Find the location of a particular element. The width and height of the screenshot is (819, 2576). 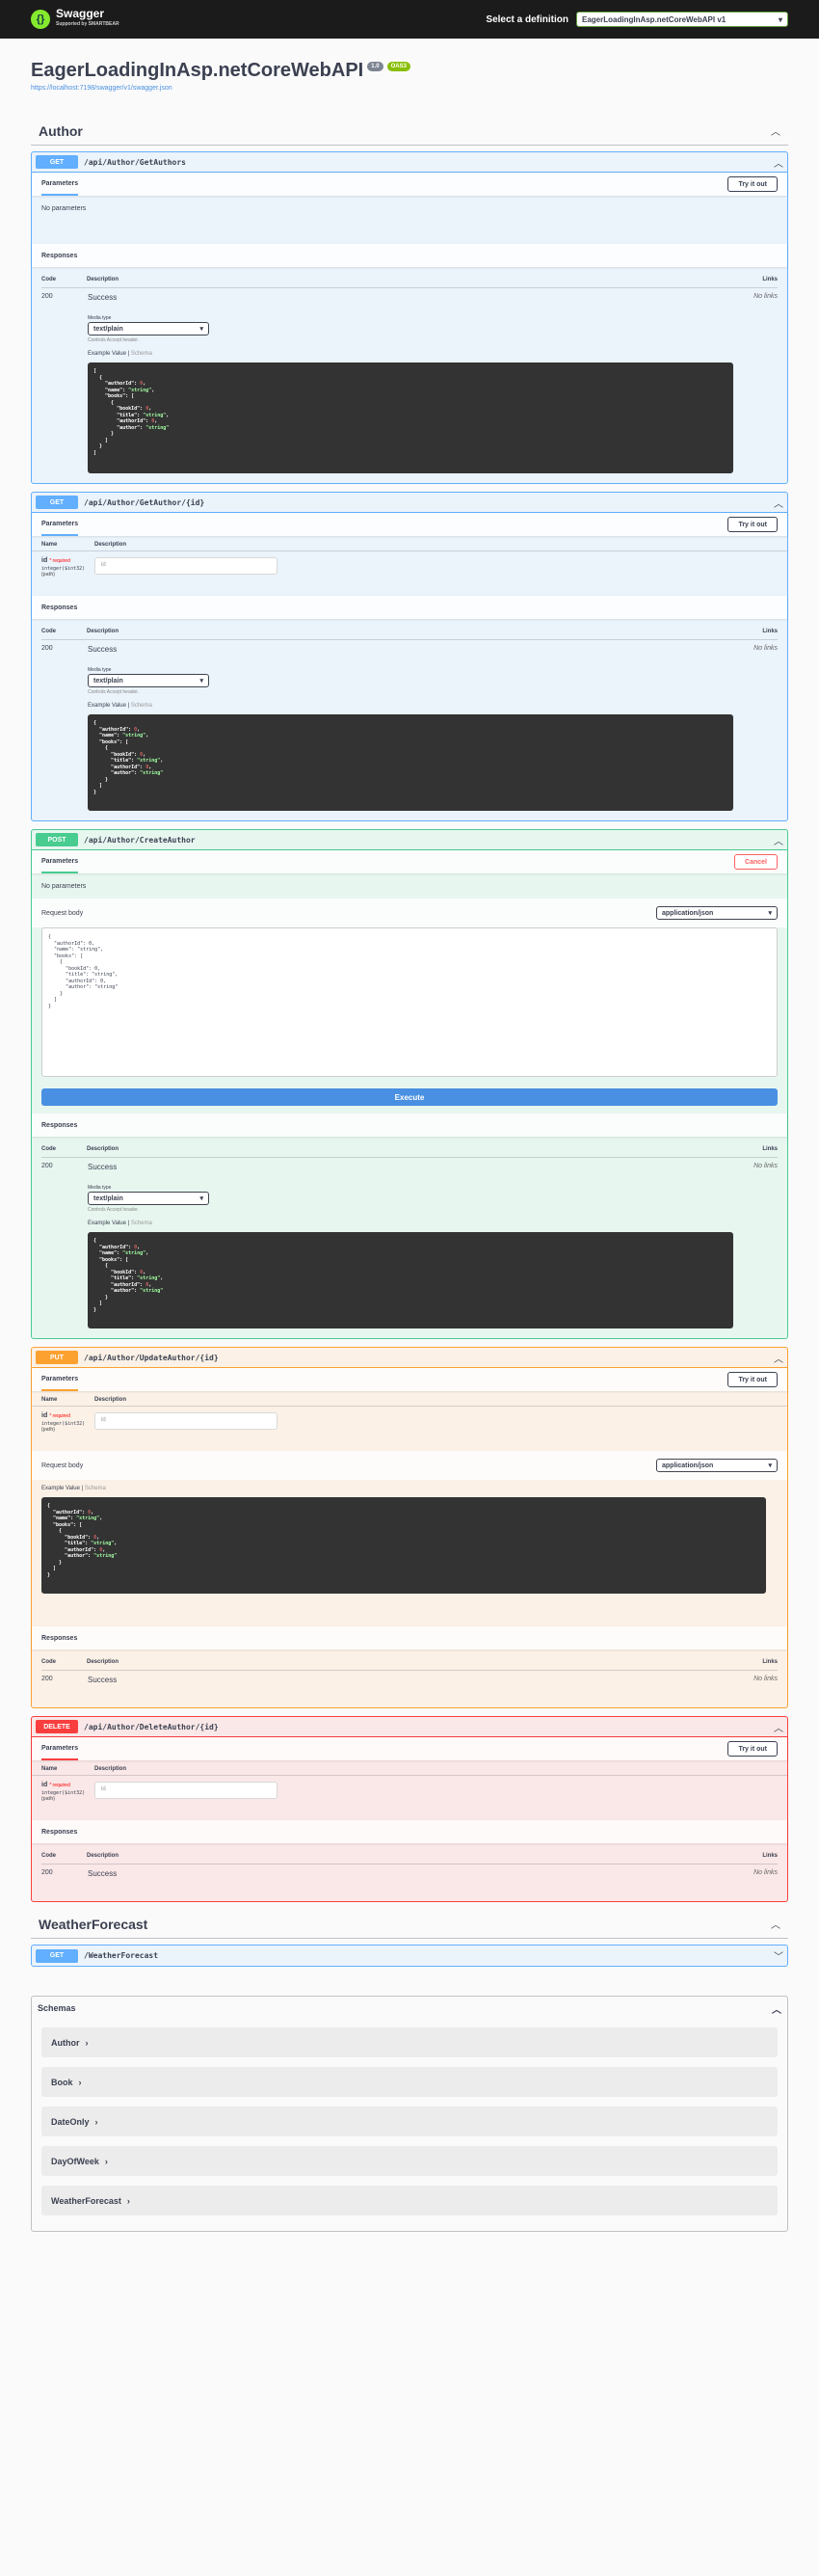

schema-item-dayofweek: DayOfWeek › is located at coordinates (410, 2161).